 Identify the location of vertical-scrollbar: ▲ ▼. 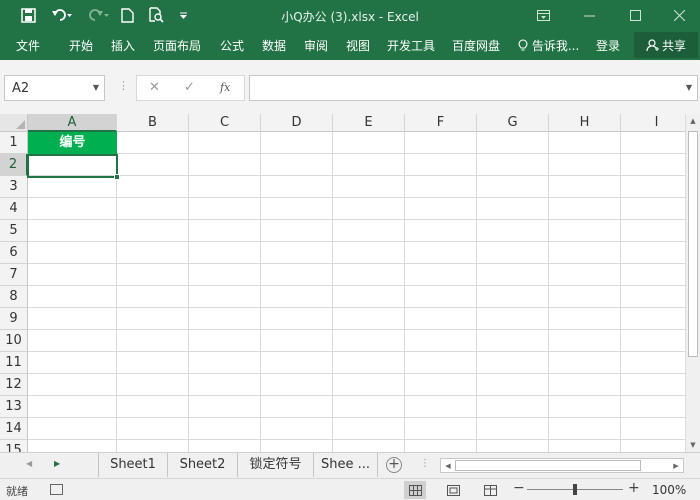
(692, 283).